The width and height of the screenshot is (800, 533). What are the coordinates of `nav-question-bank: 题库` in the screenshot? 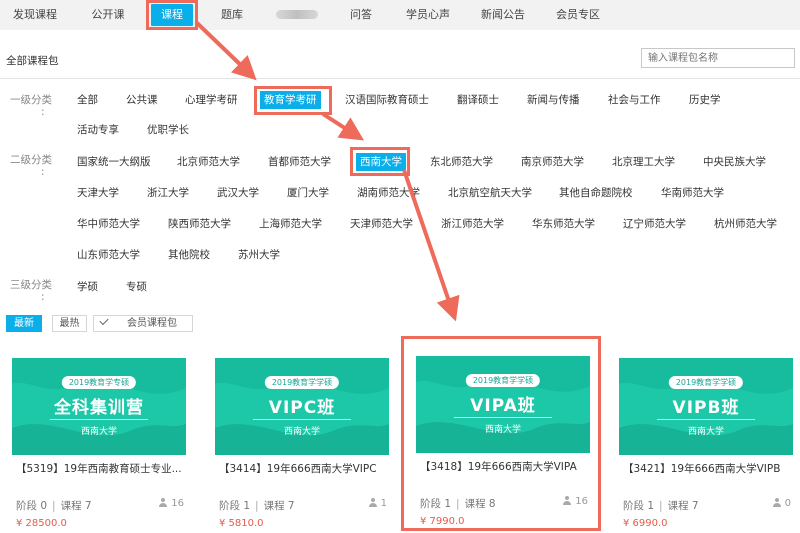 It's located at (232, 15).